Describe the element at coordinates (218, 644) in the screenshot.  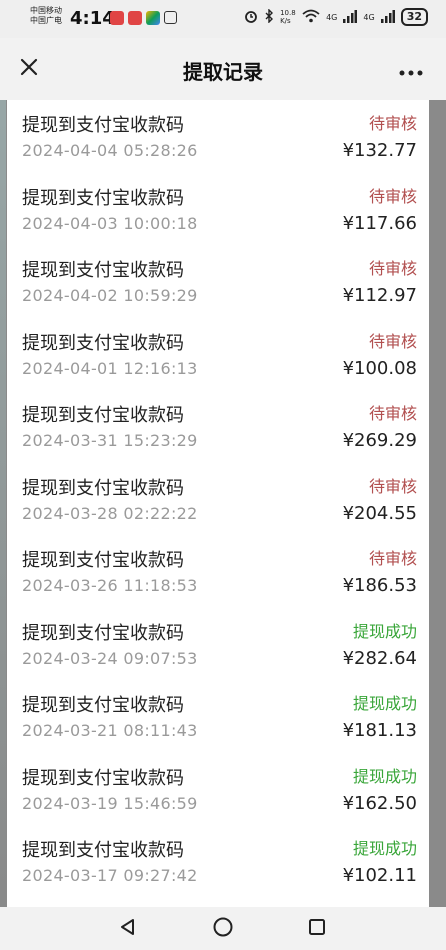
I see `record-row: 提现到支付宝收款码 2024-03-24 09:07:53 提现成功 ¥282.64` at that location.